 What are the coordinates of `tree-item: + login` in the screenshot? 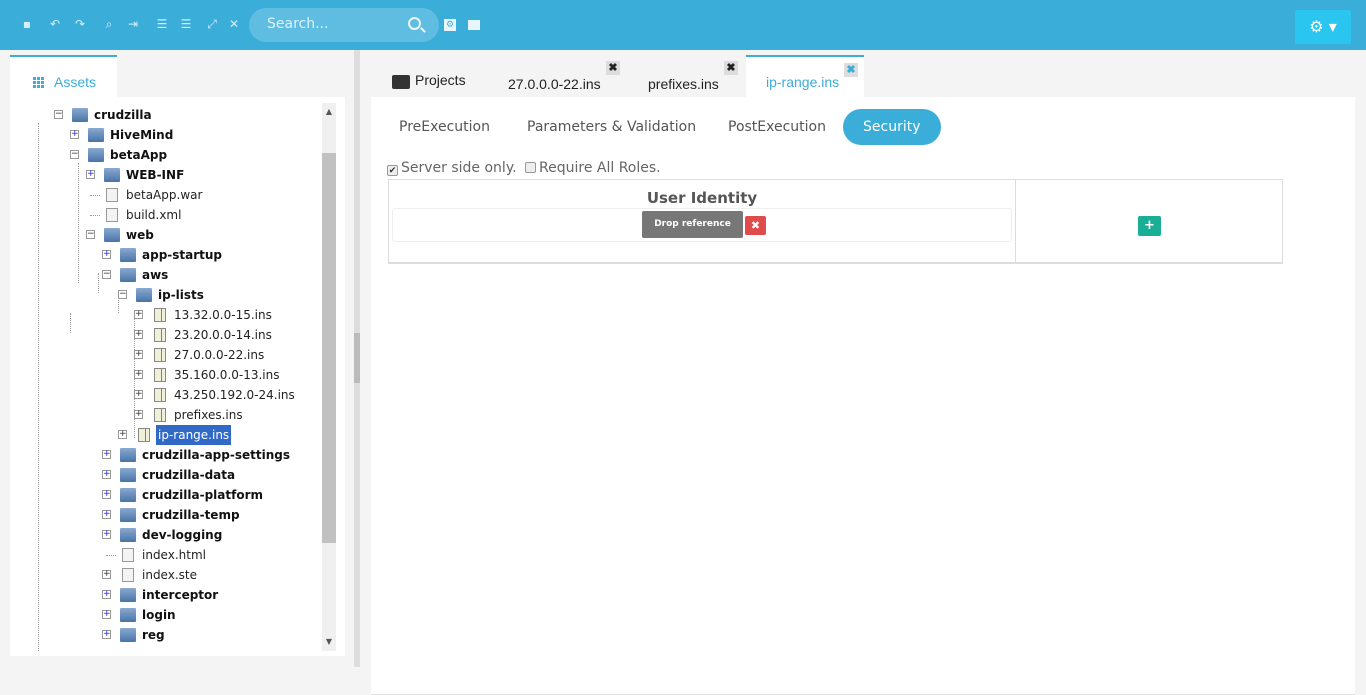 It's located at (166, 615).